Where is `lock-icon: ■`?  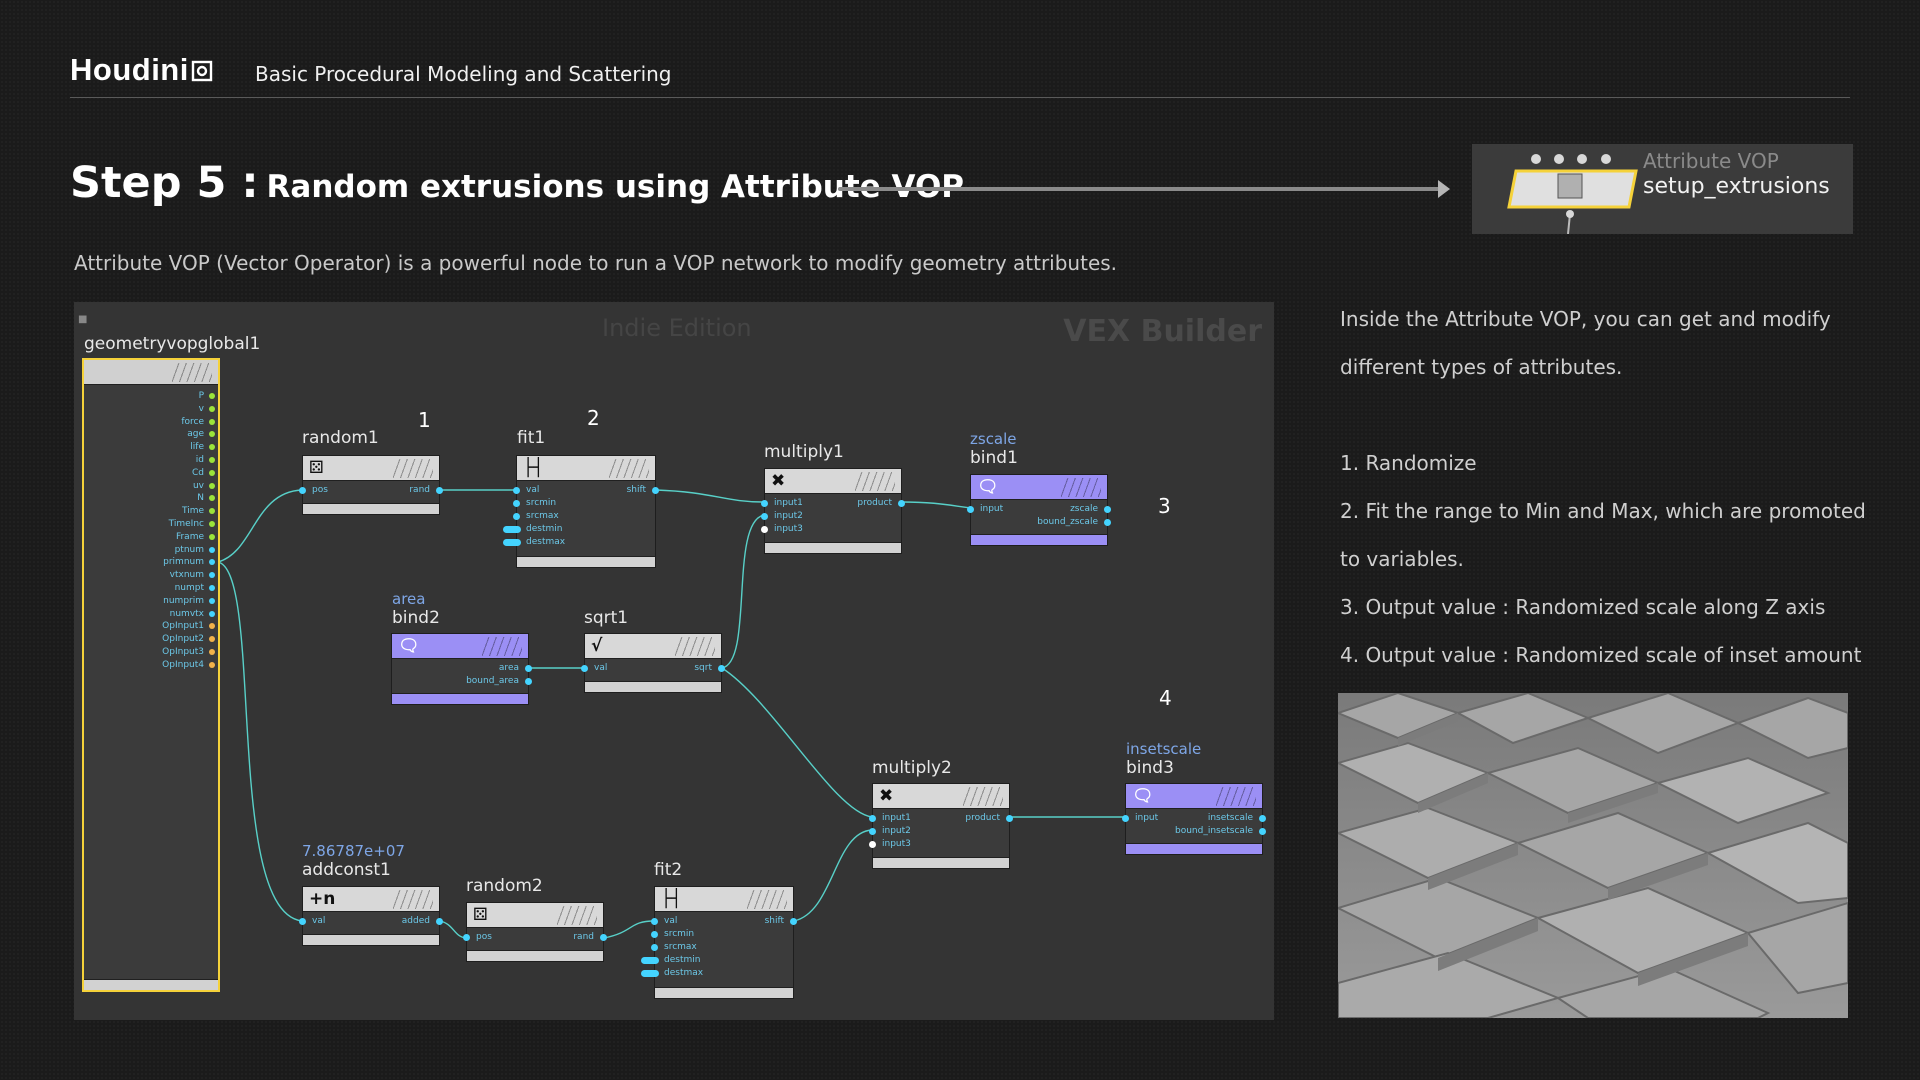
lock-icon: ■ is located at coordinates (83, 319).